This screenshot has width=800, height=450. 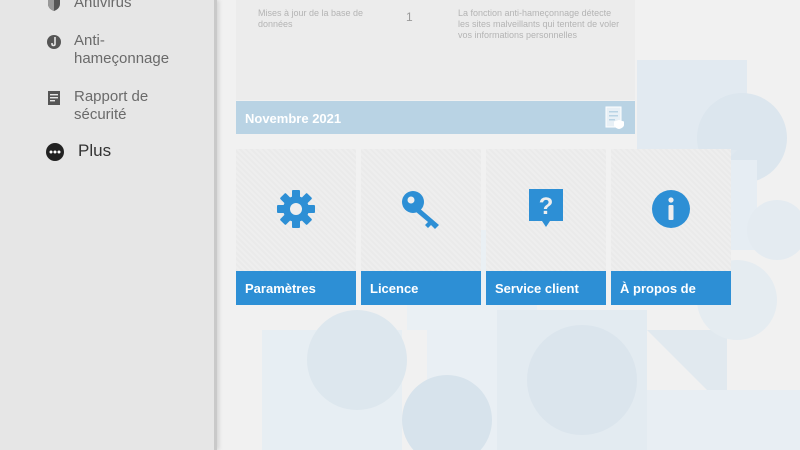 I want to click on month-title: Novembre 2021, so click(x=293, y=118).